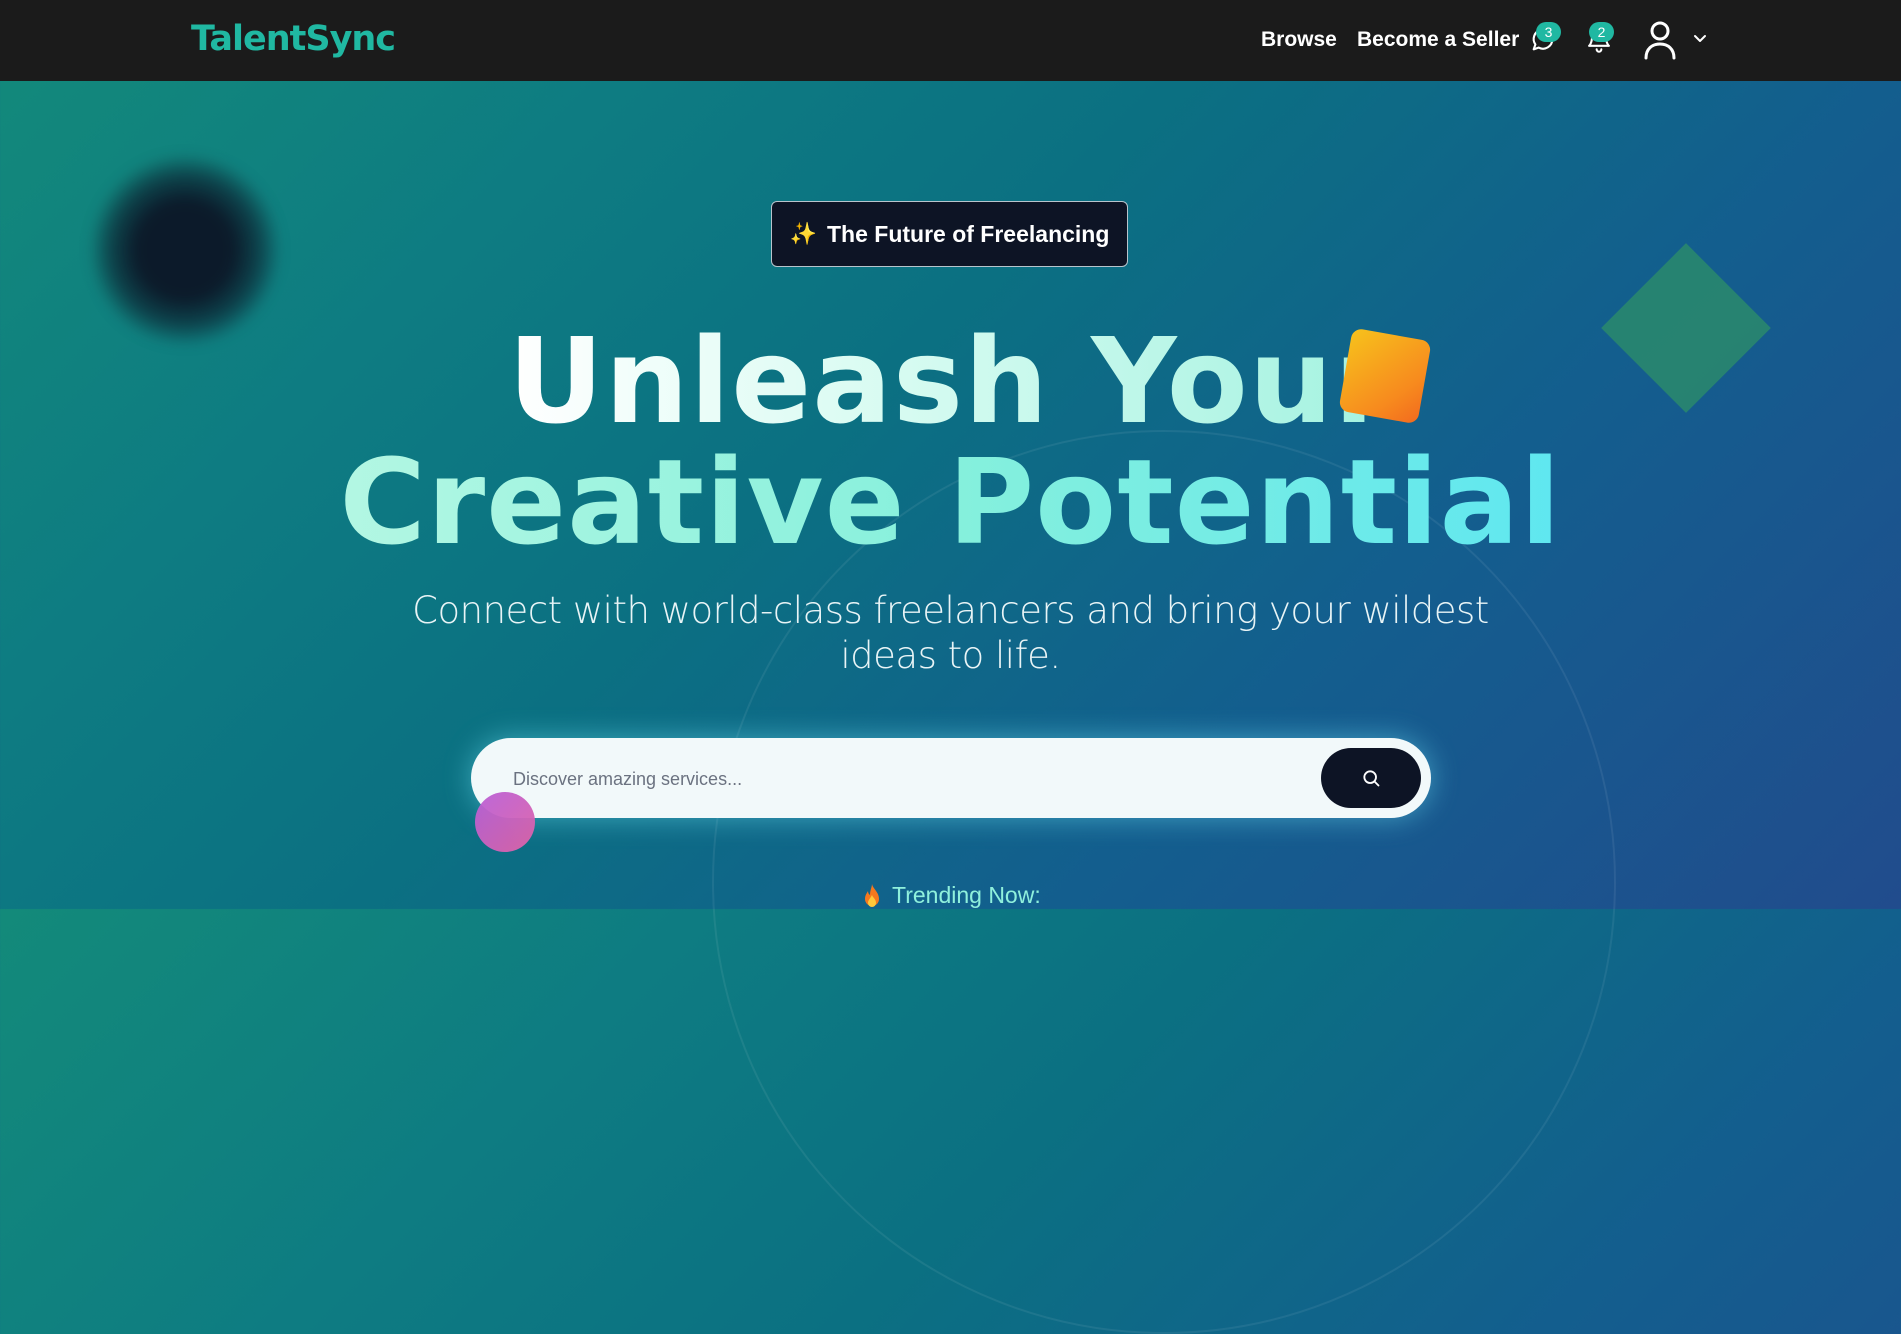 The width and height of the screenshot is (1901, 1334). I want to click on search-input, so click(903, 779).